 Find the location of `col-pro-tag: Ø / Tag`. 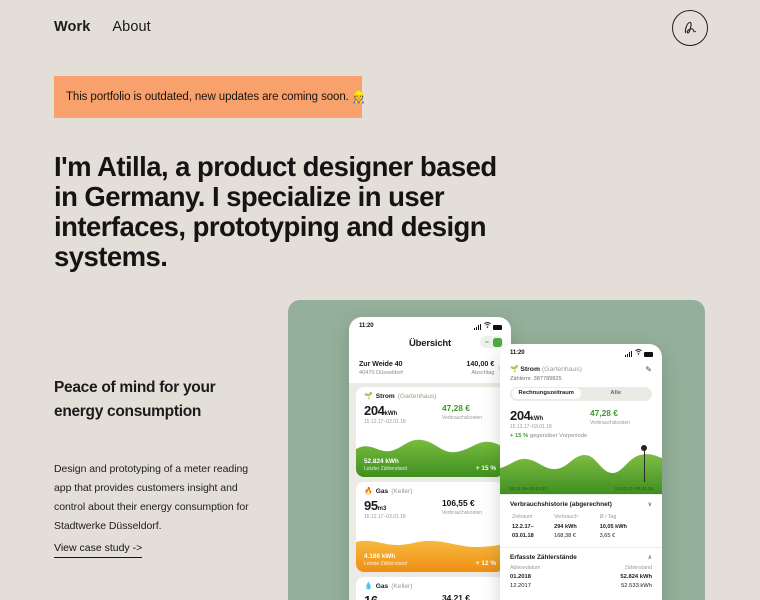

col-pro-tag: Ø / Tag is located at coordinates (608, 516).